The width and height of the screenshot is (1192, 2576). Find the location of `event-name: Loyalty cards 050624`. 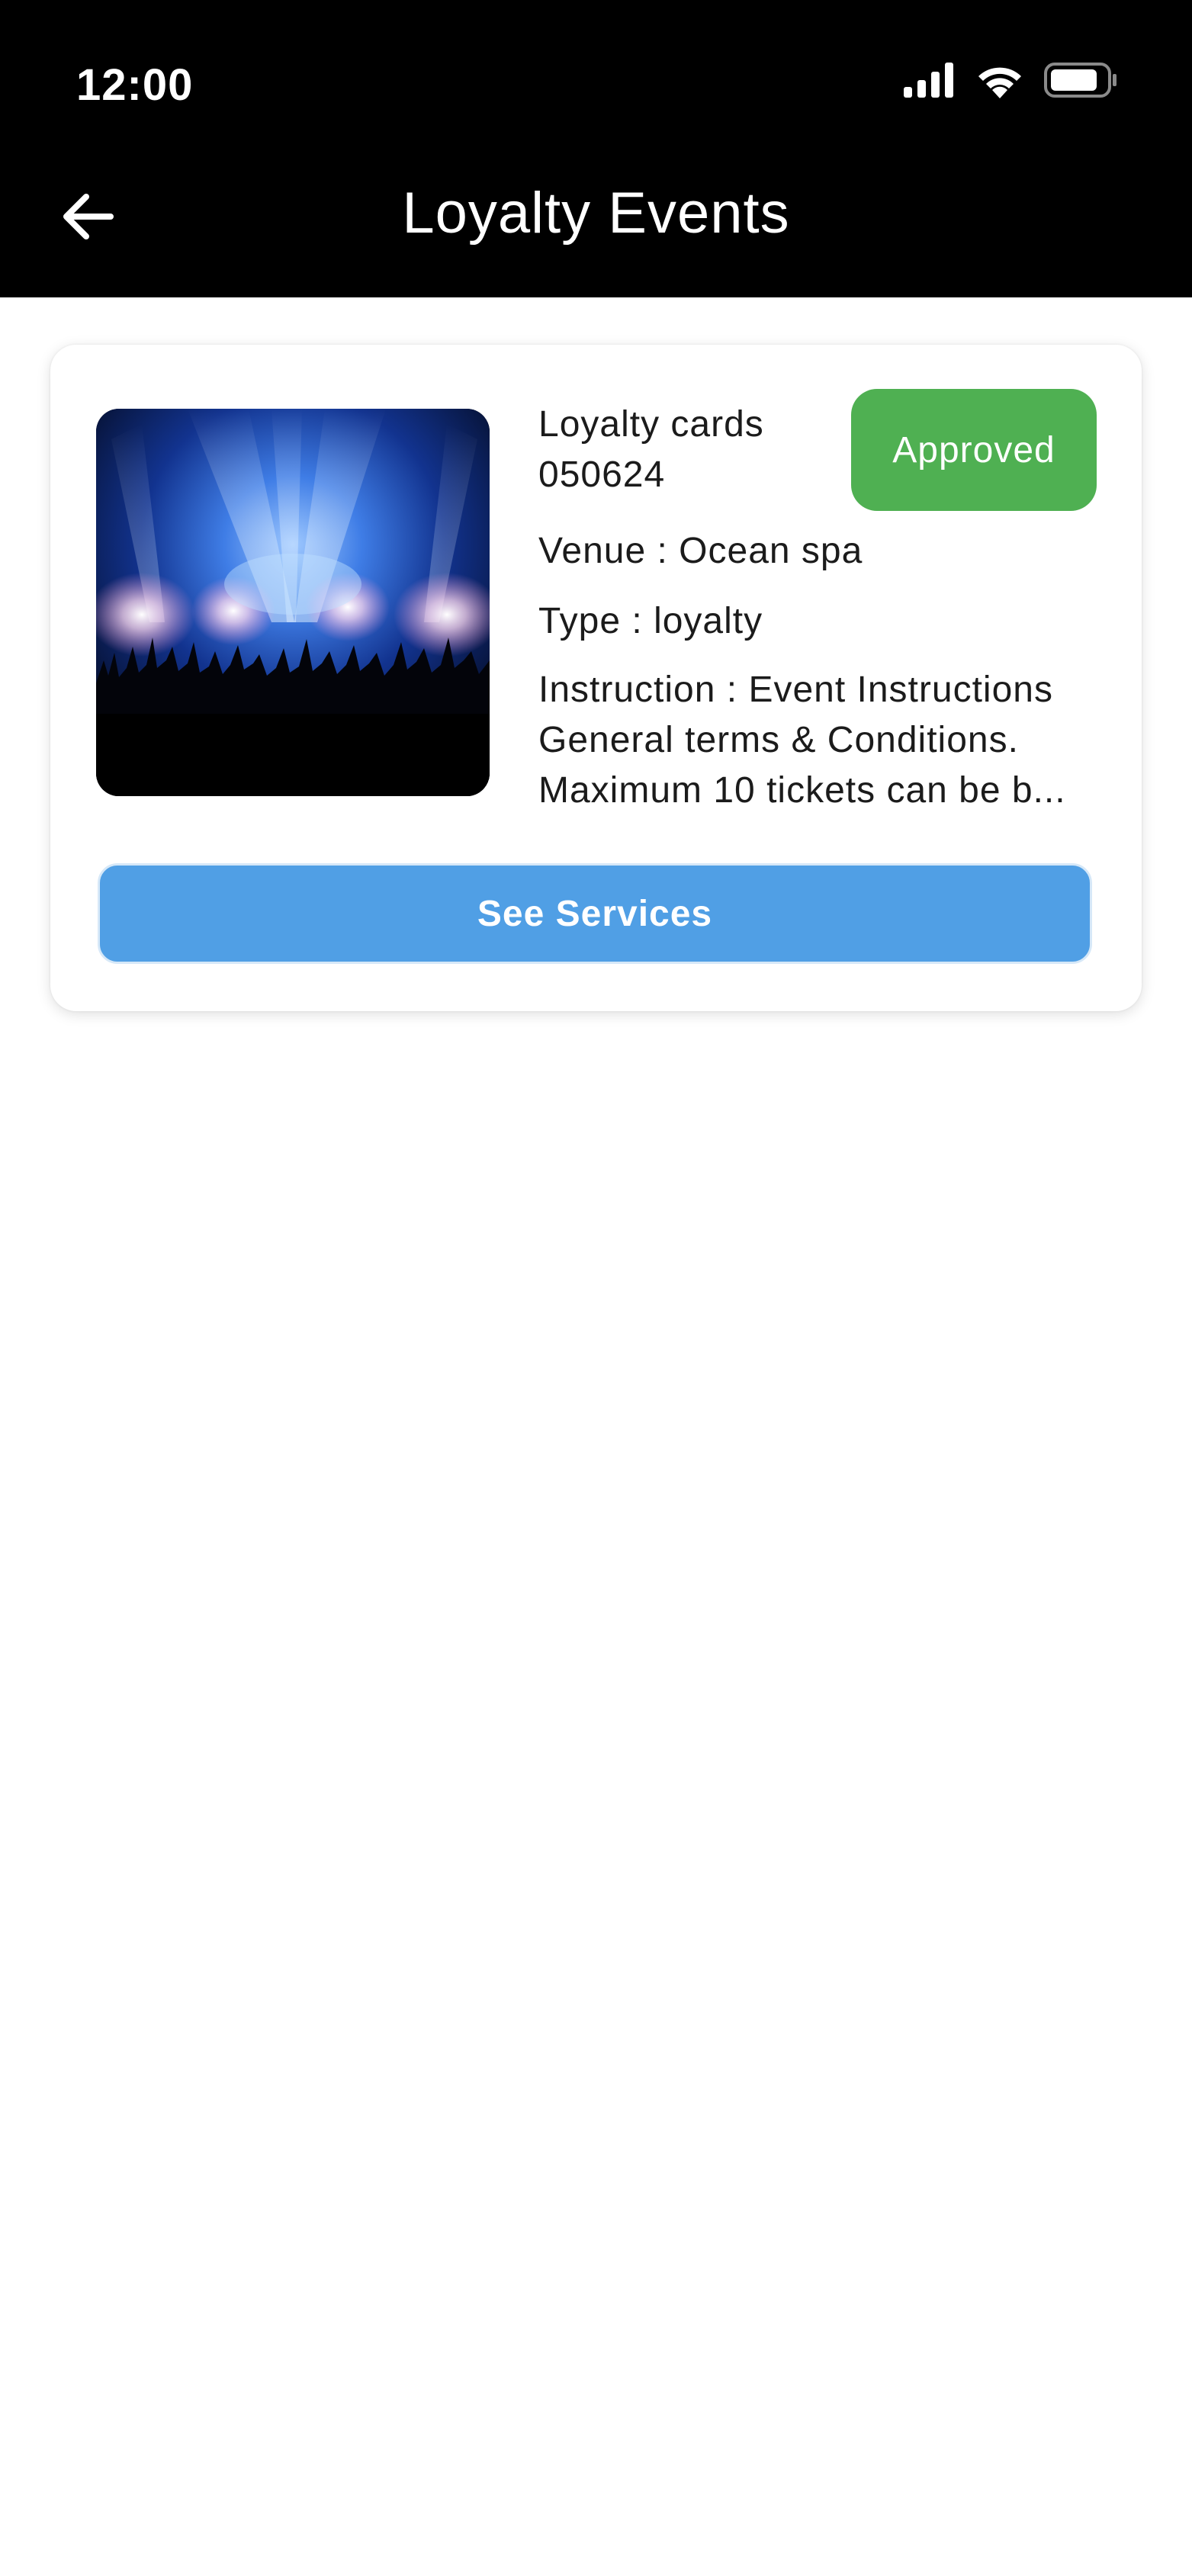

event-name: Loyalty cards 050624 is located at coordinates (651, 450).